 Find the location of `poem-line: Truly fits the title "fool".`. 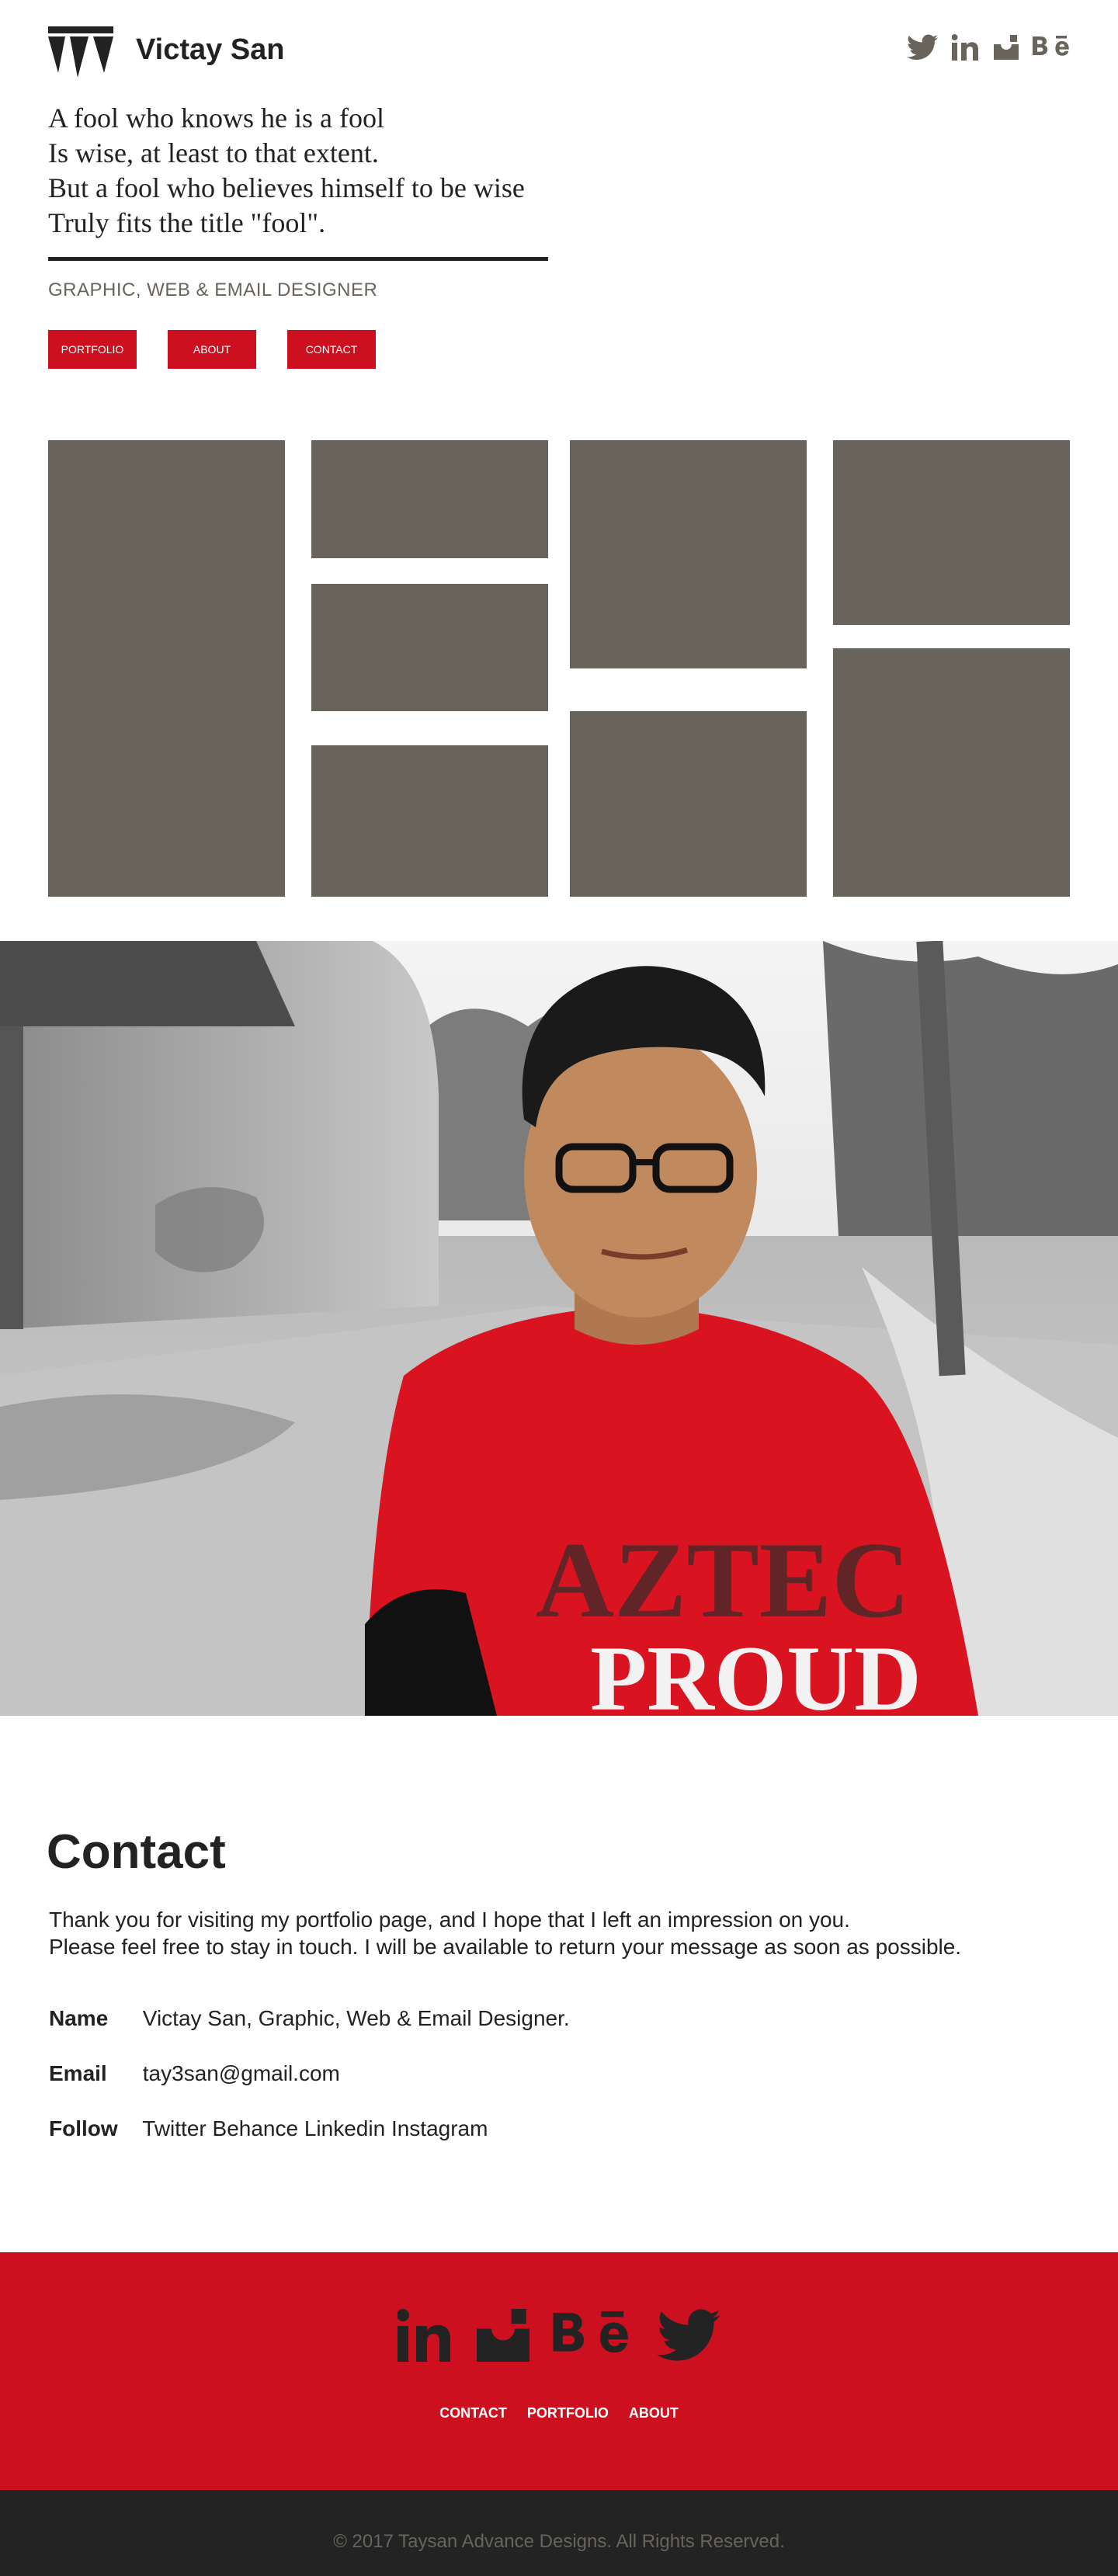

poem-line: Truly fits the title "fool". is located at coordinates (187, 222).